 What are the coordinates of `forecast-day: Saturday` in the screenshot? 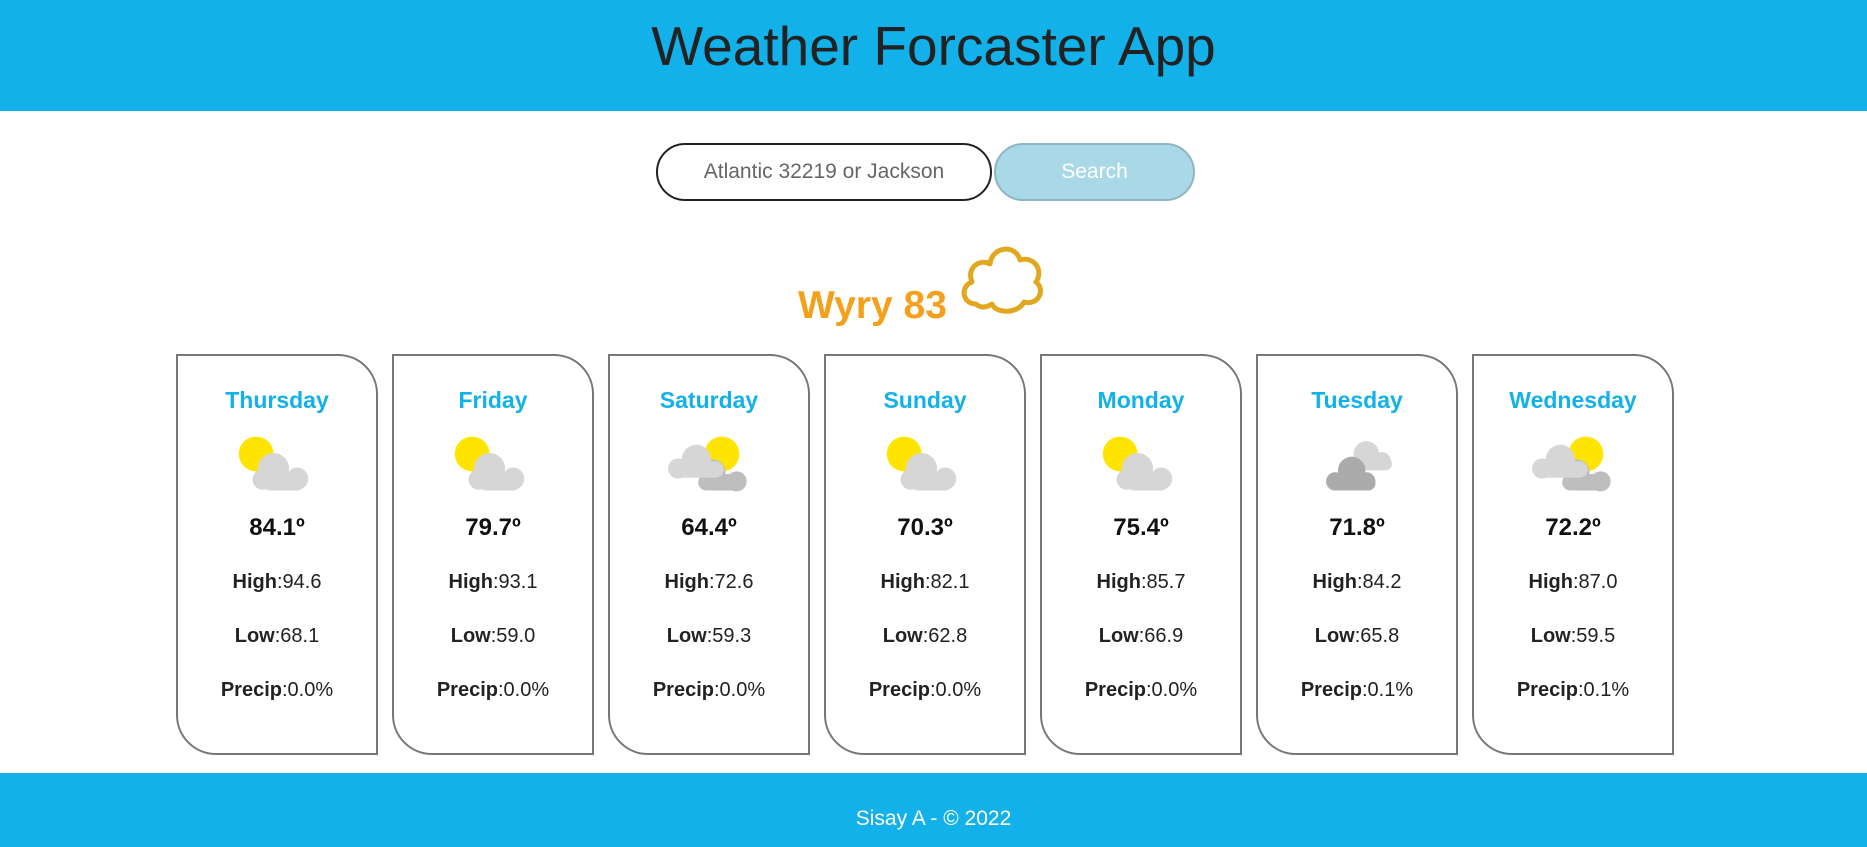 It's located at (709, 400).